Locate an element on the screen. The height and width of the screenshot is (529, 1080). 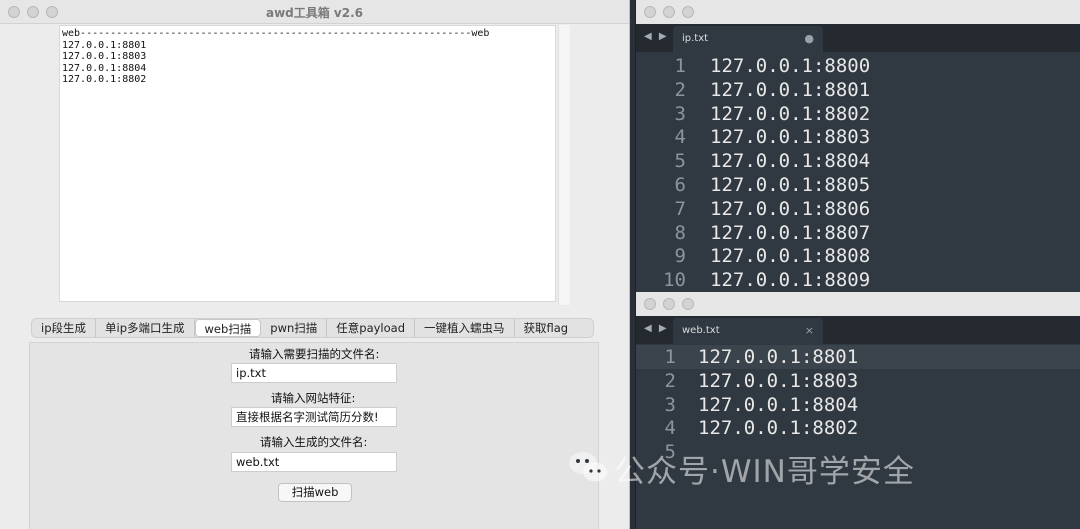
close-tab-icon: × is located at coordinates (809, 331).